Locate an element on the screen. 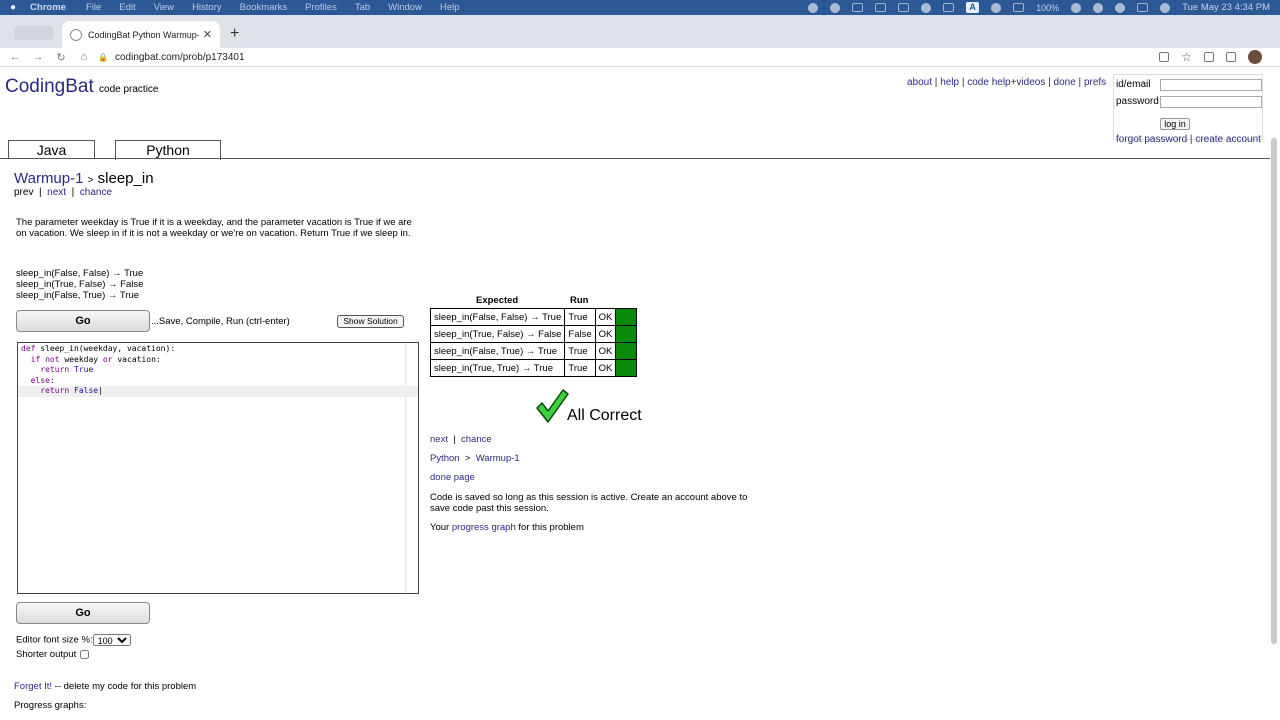  go-button-top: Go is located at coordinates (83, 321).